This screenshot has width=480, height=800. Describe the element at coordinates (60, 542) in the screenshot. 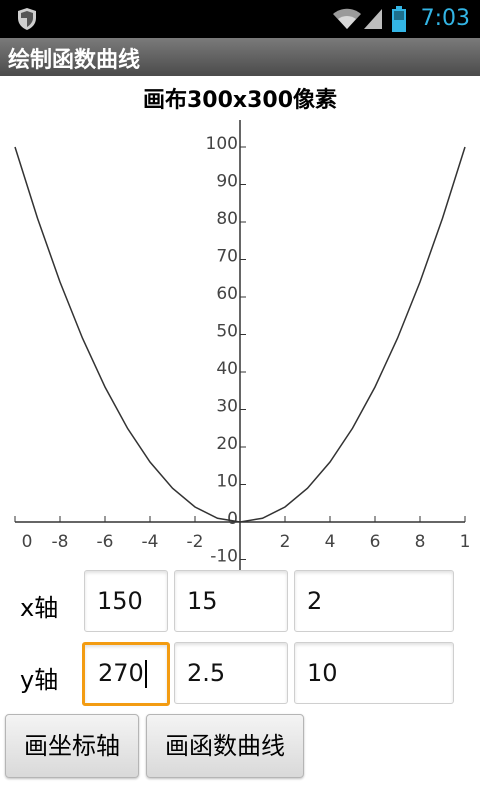

I see `x-tick-label: -8` at that location.